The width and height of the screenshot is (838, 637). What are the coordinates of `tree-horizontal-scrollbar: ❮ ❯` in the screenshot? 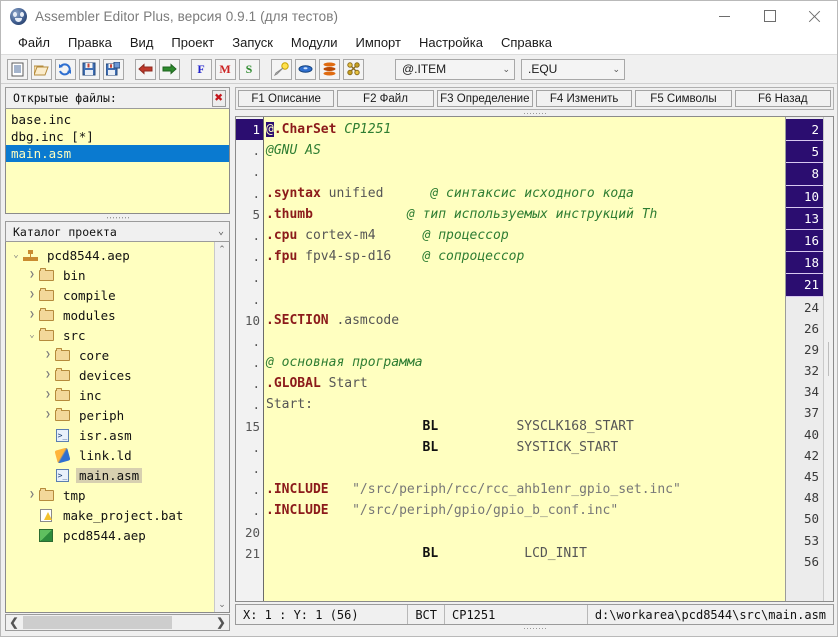 It's located at (117, 622).